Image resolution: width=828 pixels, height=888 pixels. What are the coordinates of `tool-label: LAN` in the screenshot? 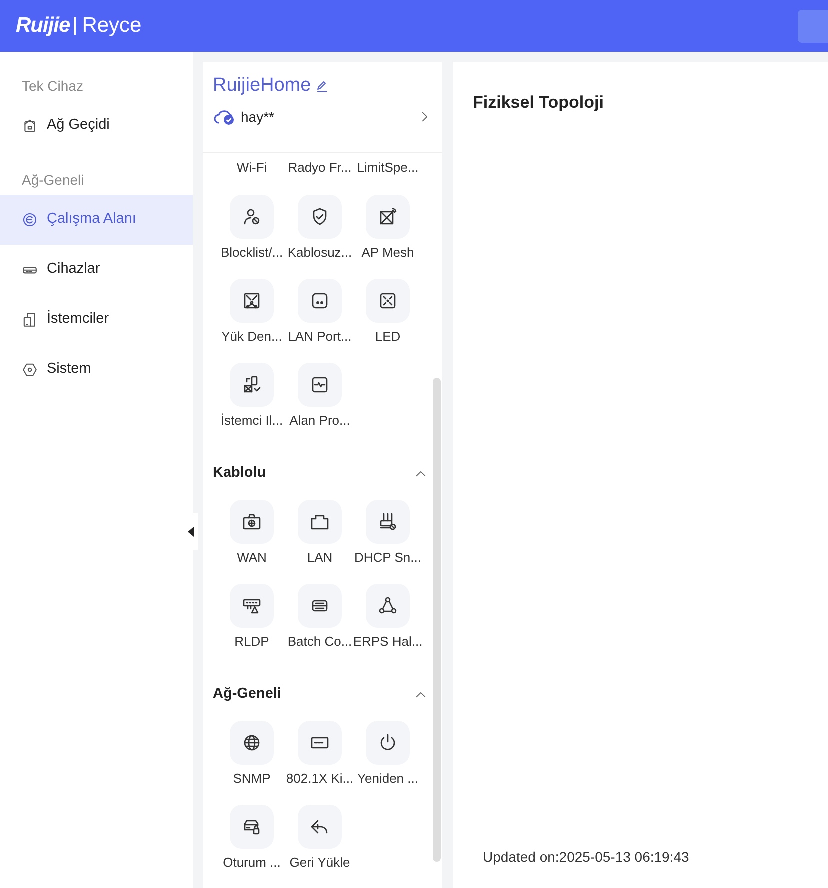 It's located at (320, 558).